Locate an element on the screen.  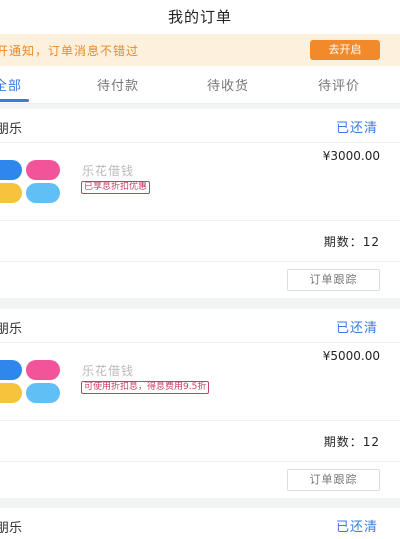
title-bar: 我的订单 is located at coordinates (200, 17).